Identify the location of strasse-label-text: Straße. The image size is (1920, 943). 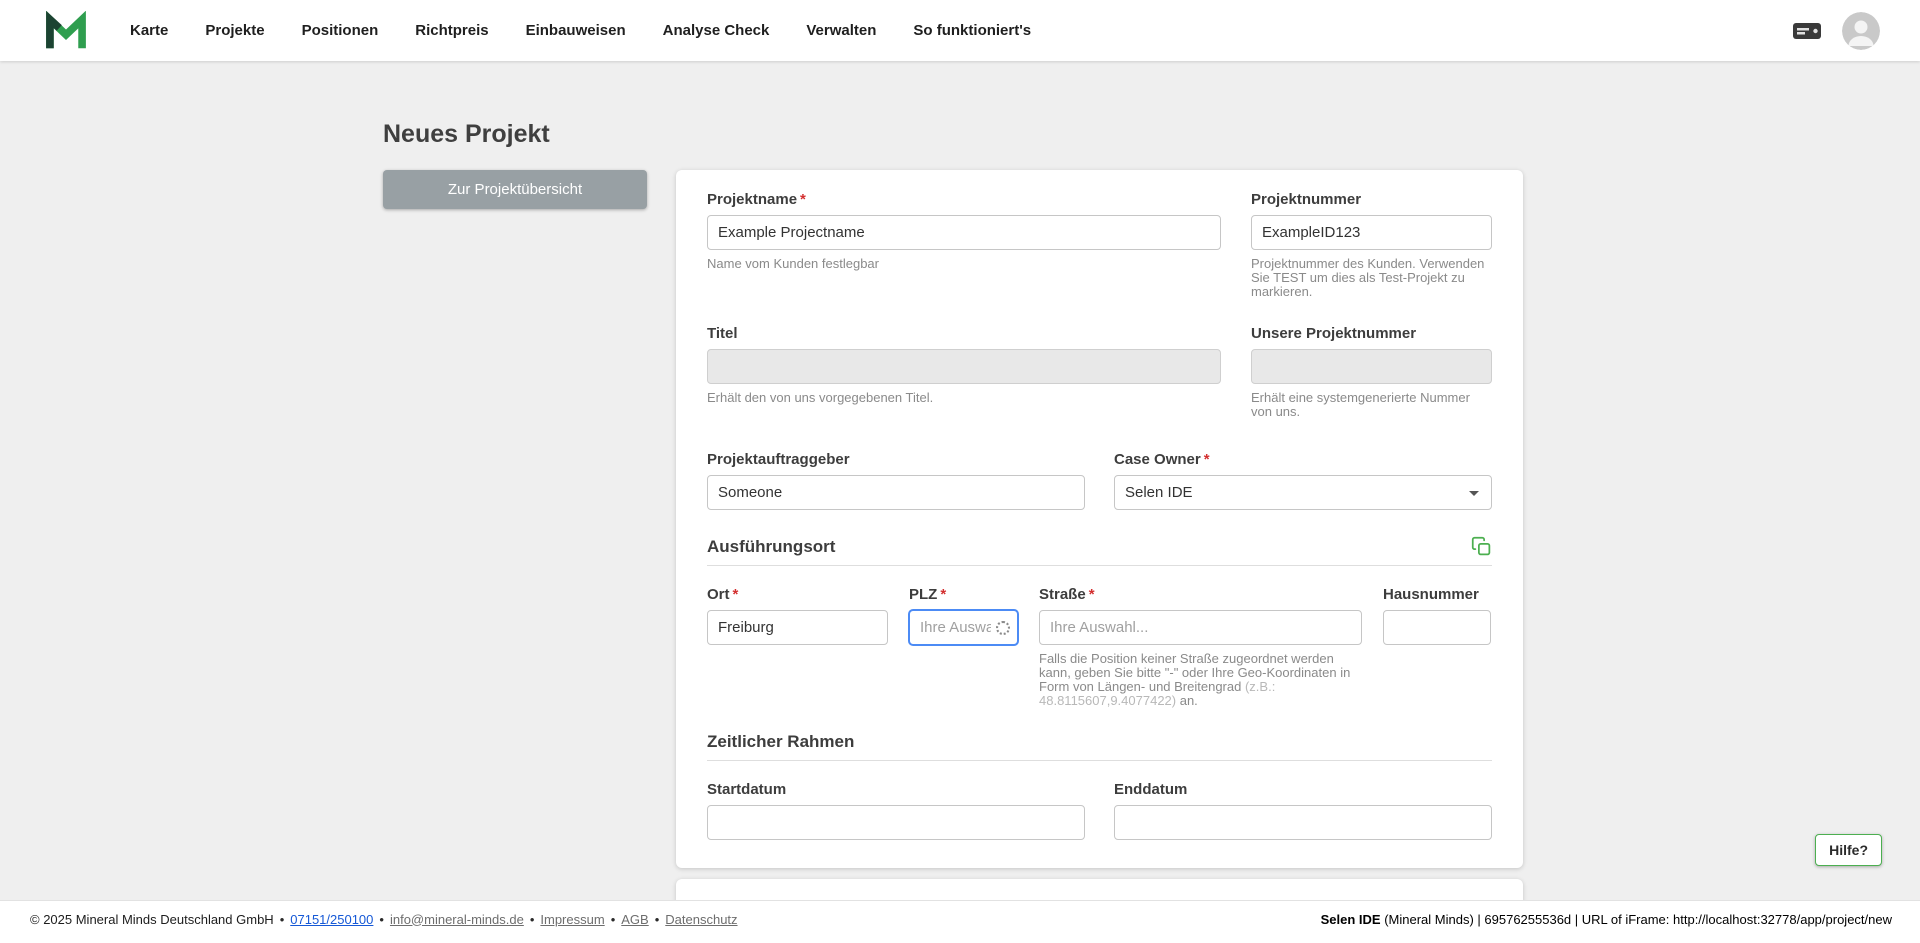
(1062, 594).